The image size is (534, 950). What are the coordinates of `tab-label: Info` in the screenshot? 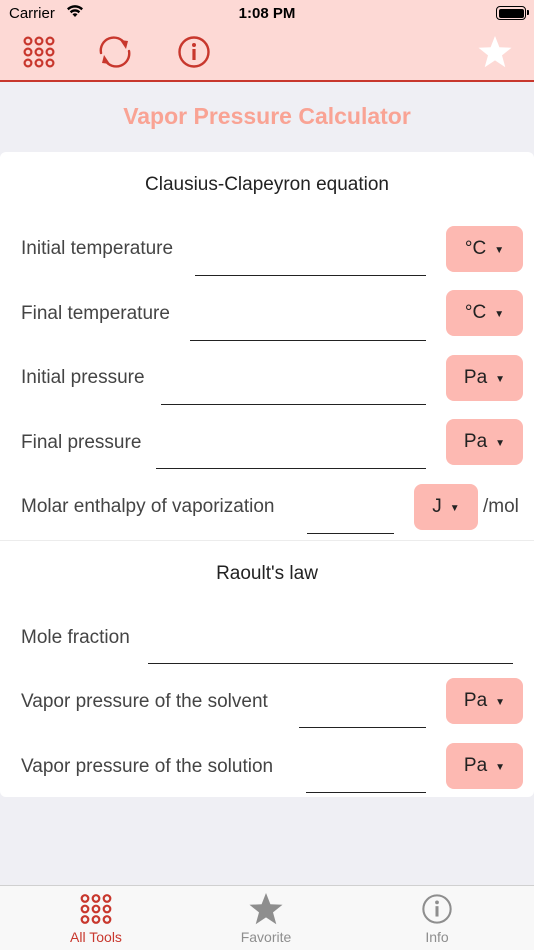 It's located at (437, 937).